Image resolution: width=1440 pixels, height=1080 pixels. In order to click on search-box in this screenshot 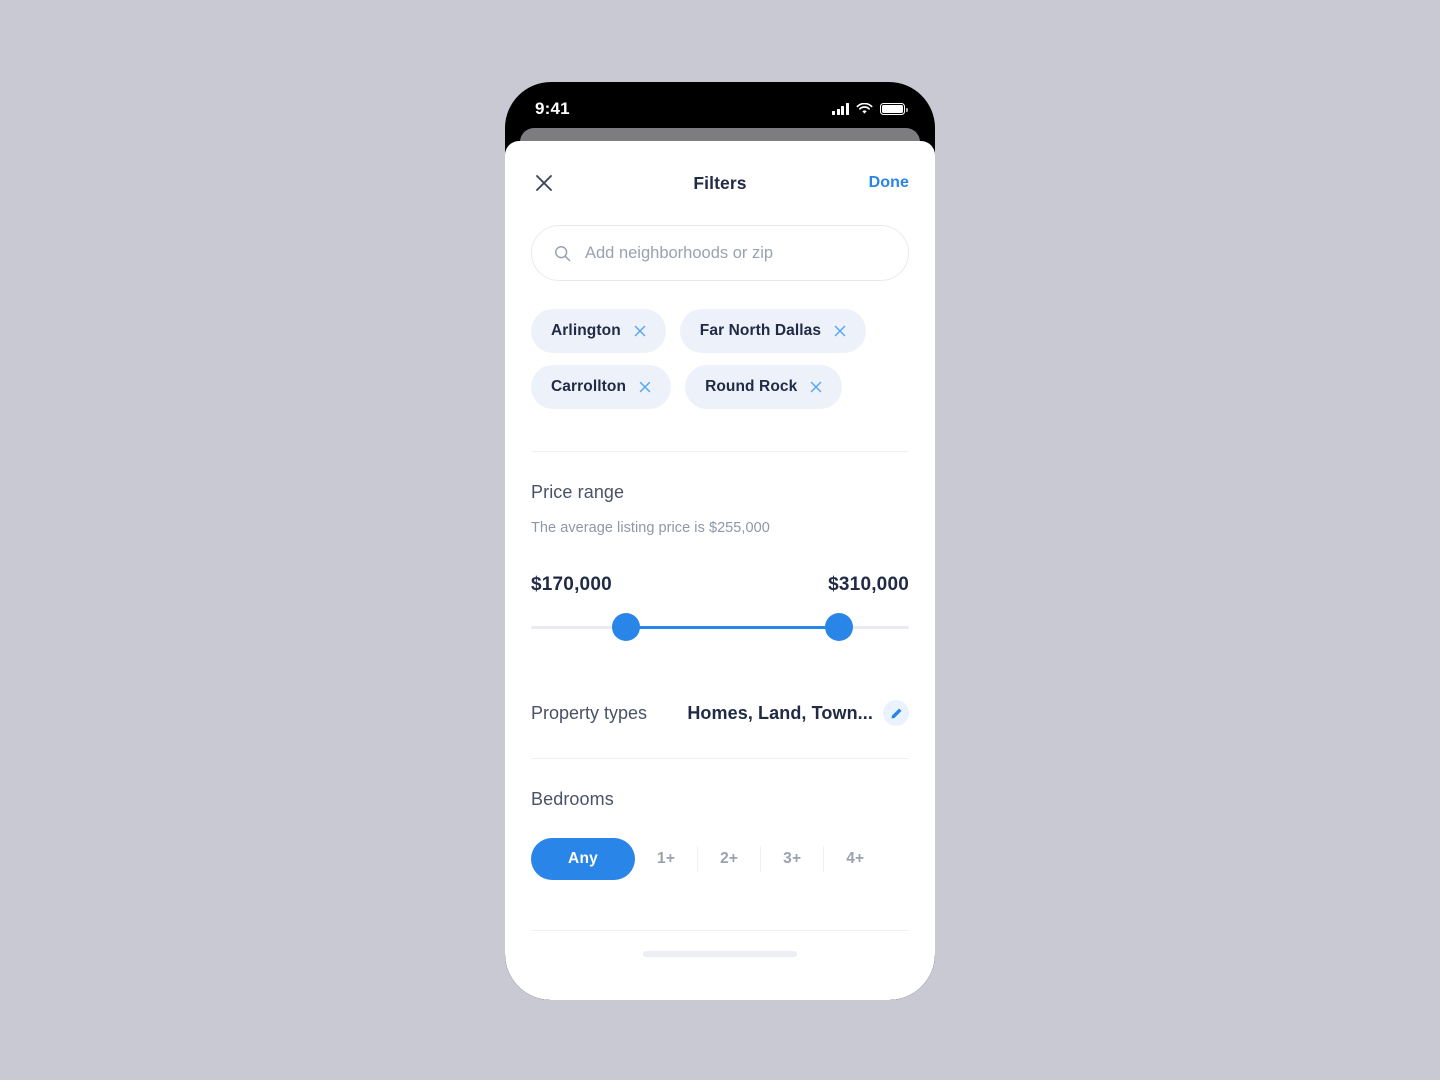, I will do `click(720, 253)`.